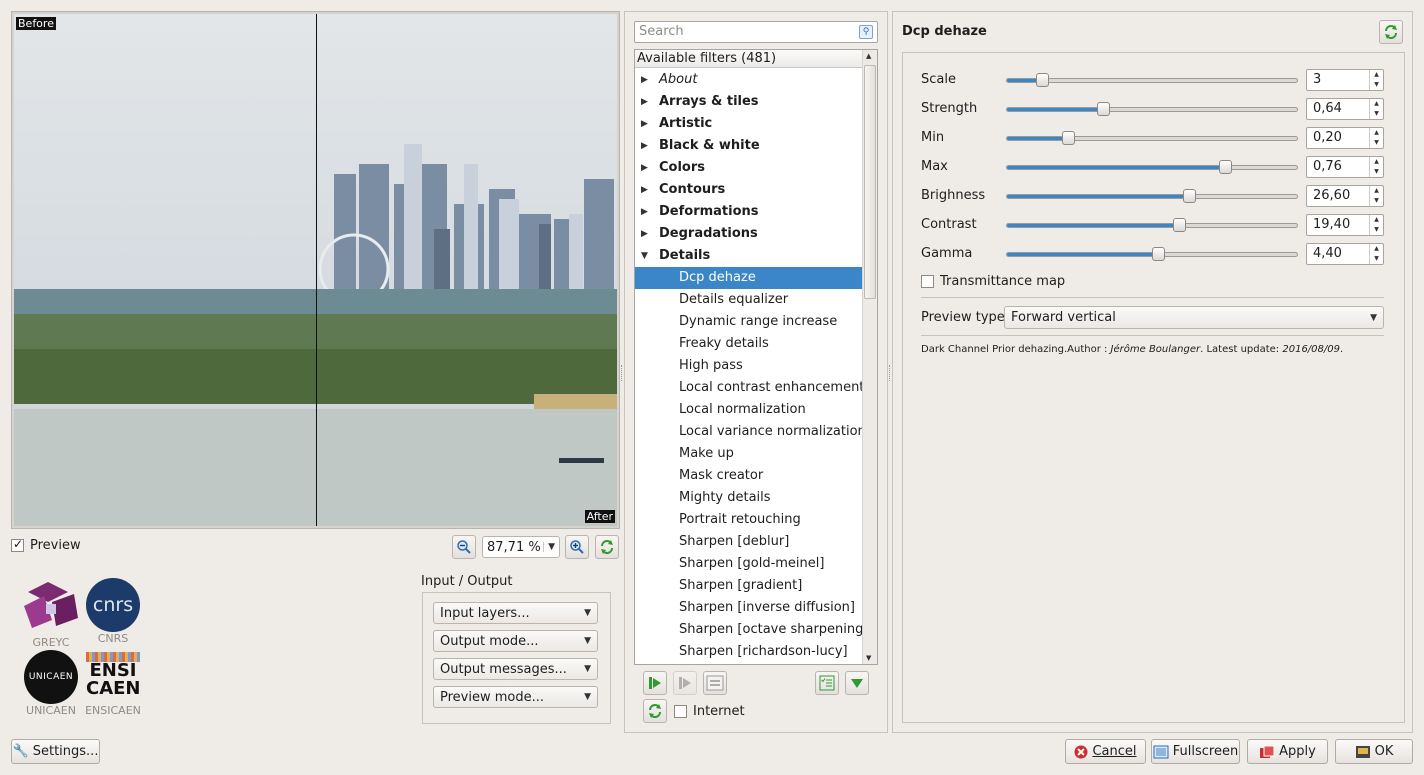 The height and width of the screenshot is (775, 1424). I want to click on filter-tree-scrollbar: ▲ ▼, so click(869, 357).